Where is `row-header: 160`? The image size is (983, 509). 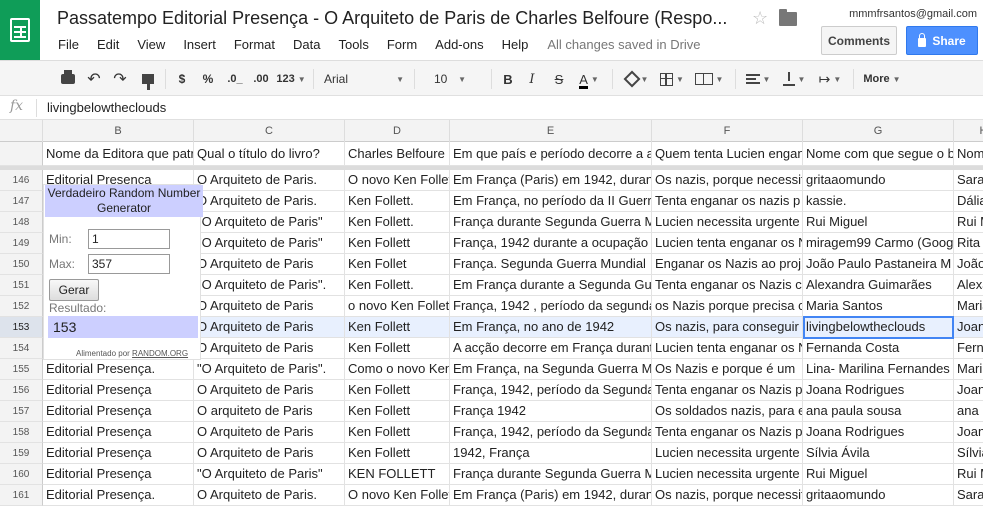 row-header: 160 is located at coordinates (21, 474).